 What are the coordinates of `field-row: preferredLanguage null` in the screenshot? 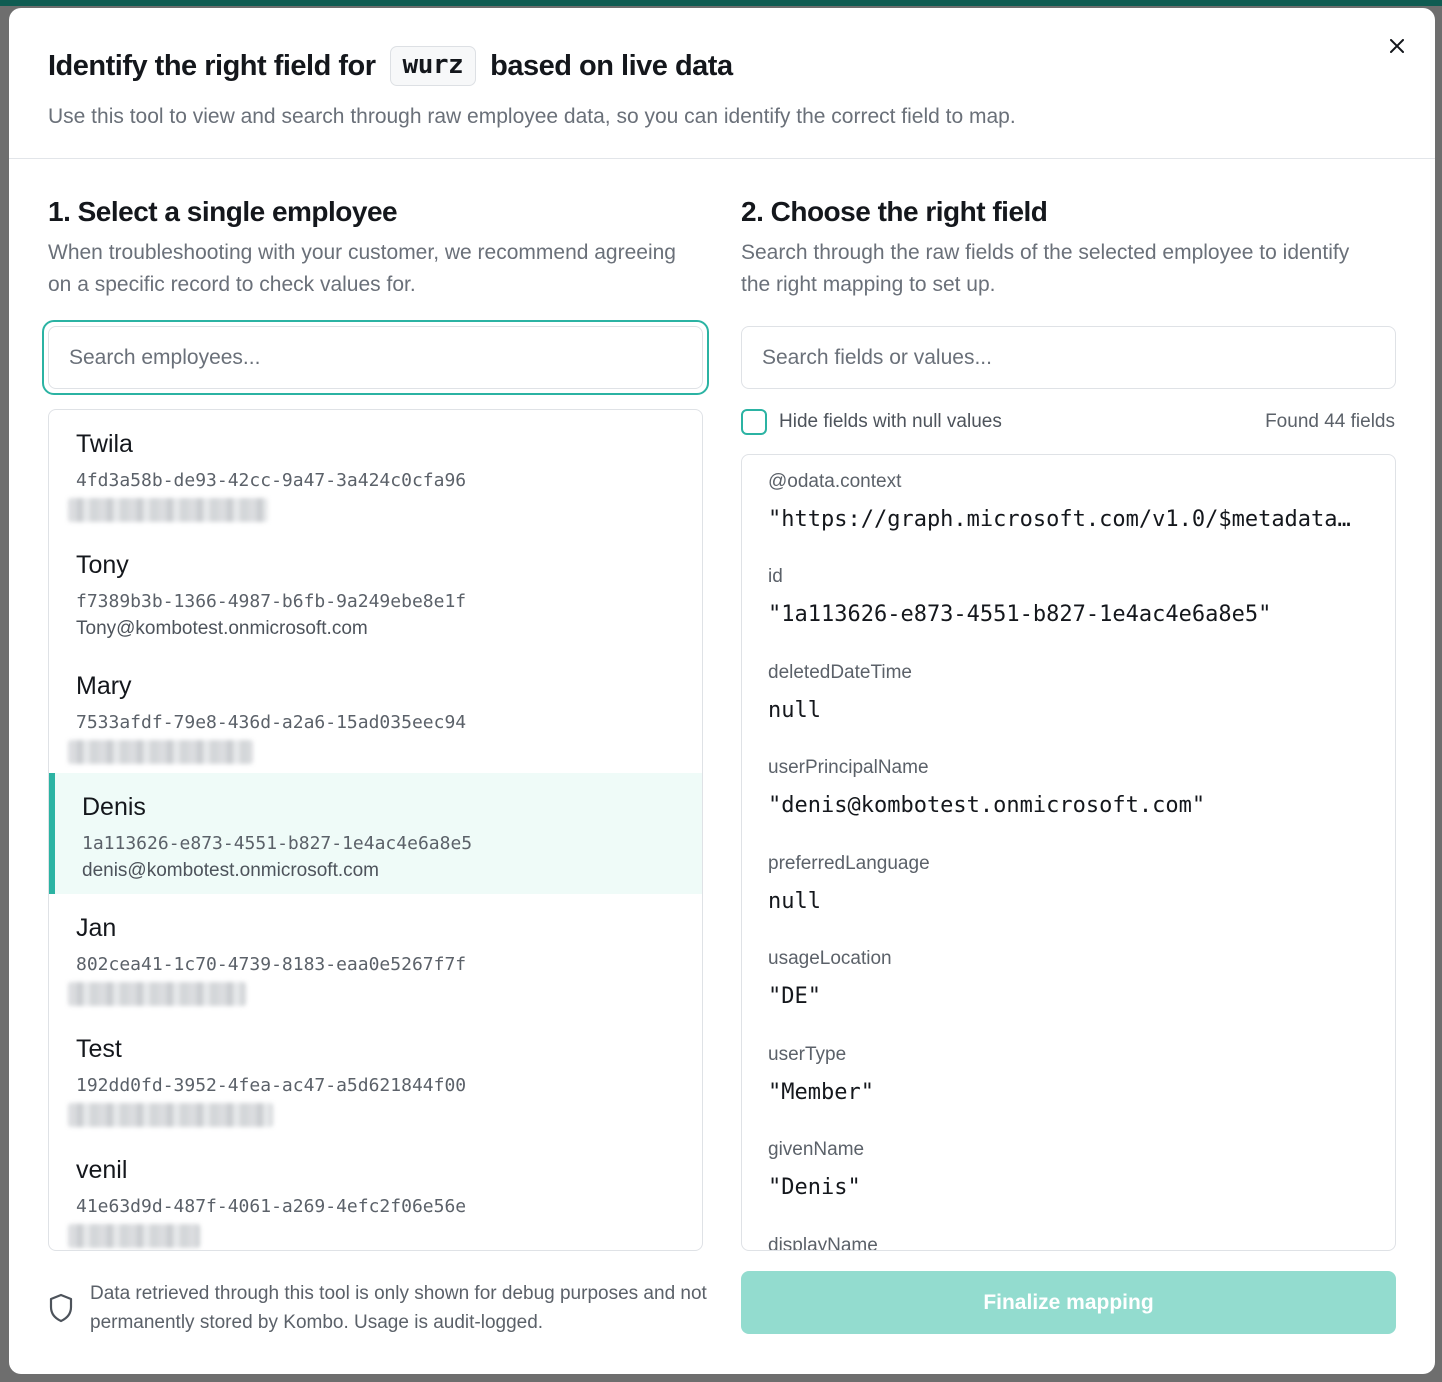 It's located at (1068, 883).